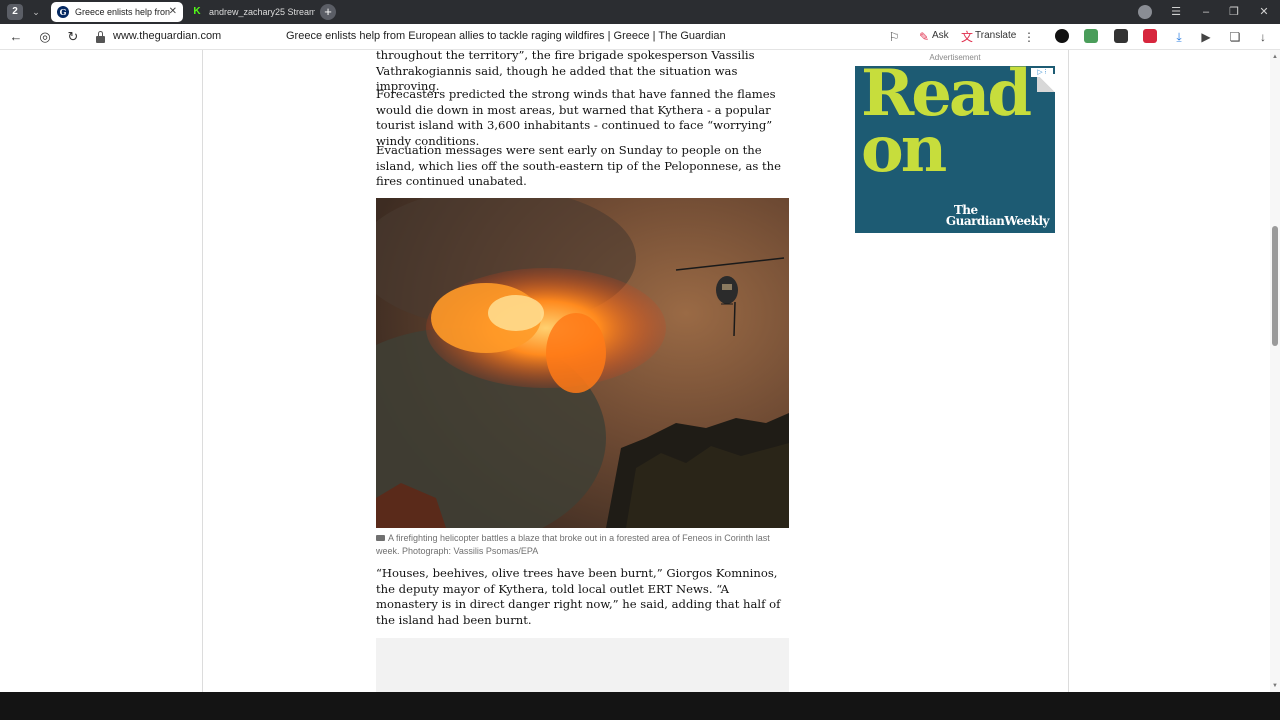 The width and height of the screenshot is (1280, 720). Describe the element at coordinates (173, 12) in the screenshot. I see `close-icon: ✕` at that location.